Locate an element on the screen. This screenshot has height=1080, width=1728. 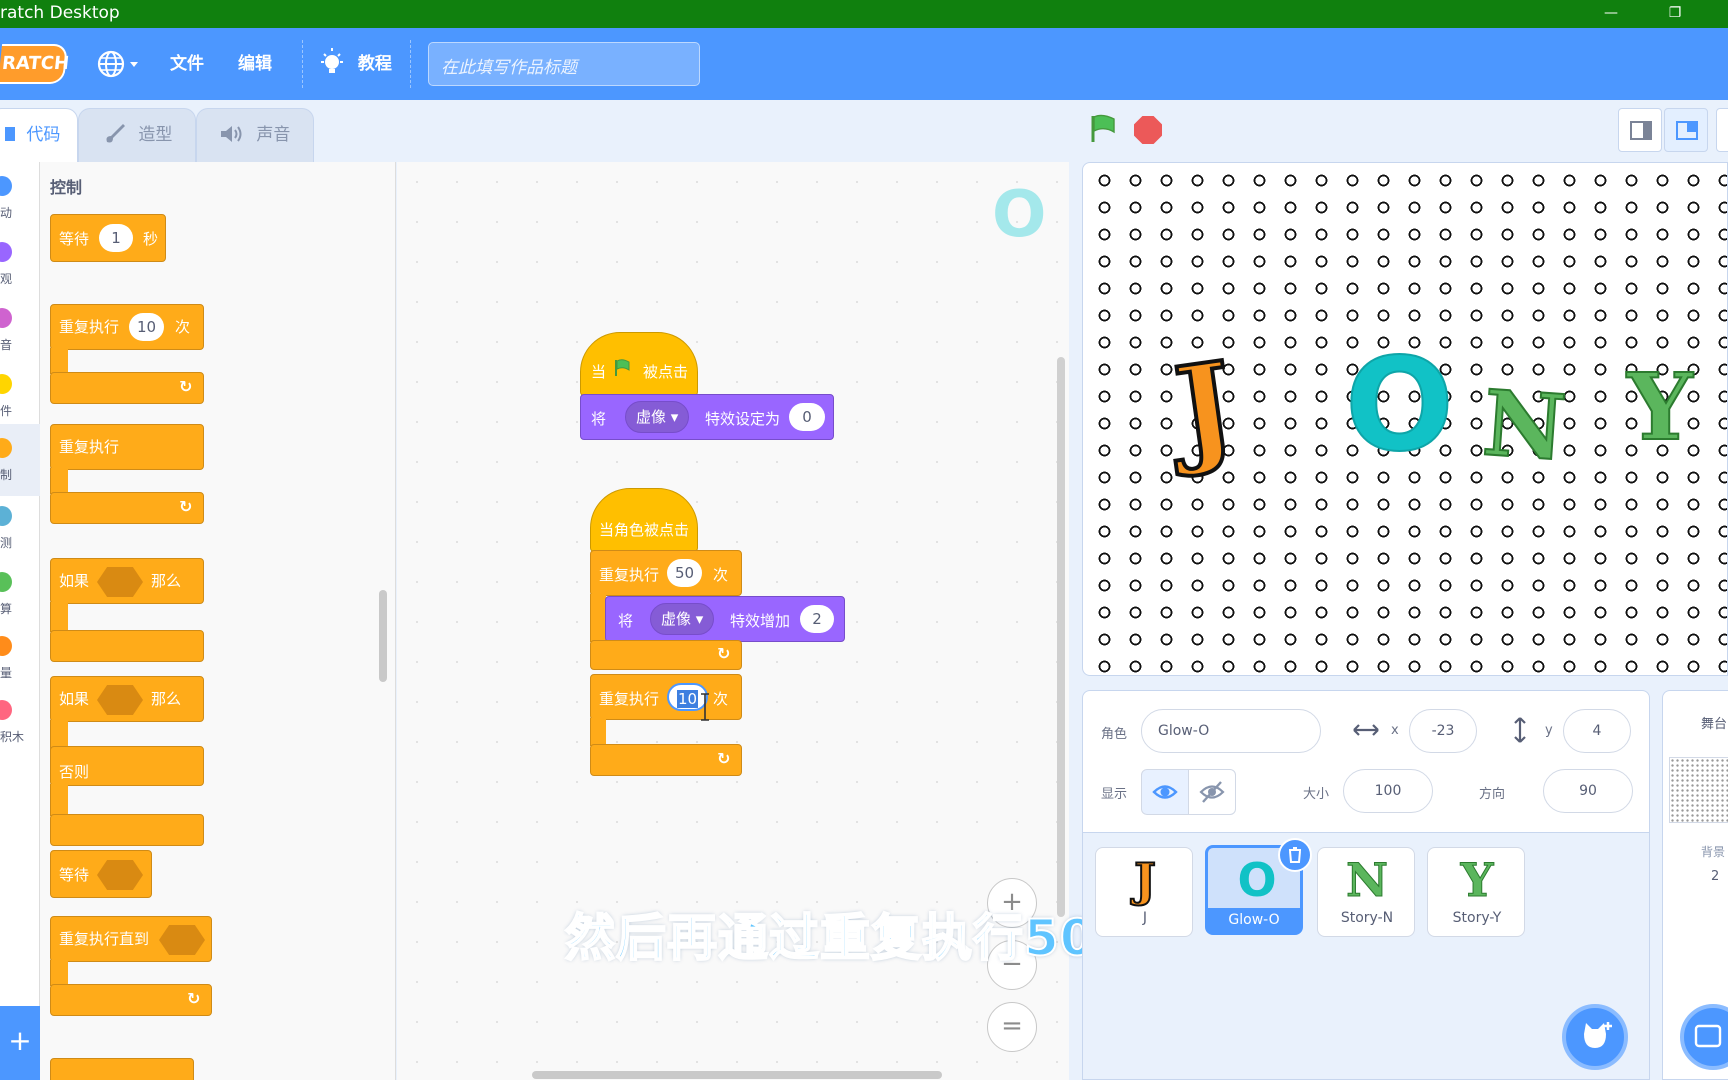
backdrops-count: 2 is located at coordinates (1715, 876).